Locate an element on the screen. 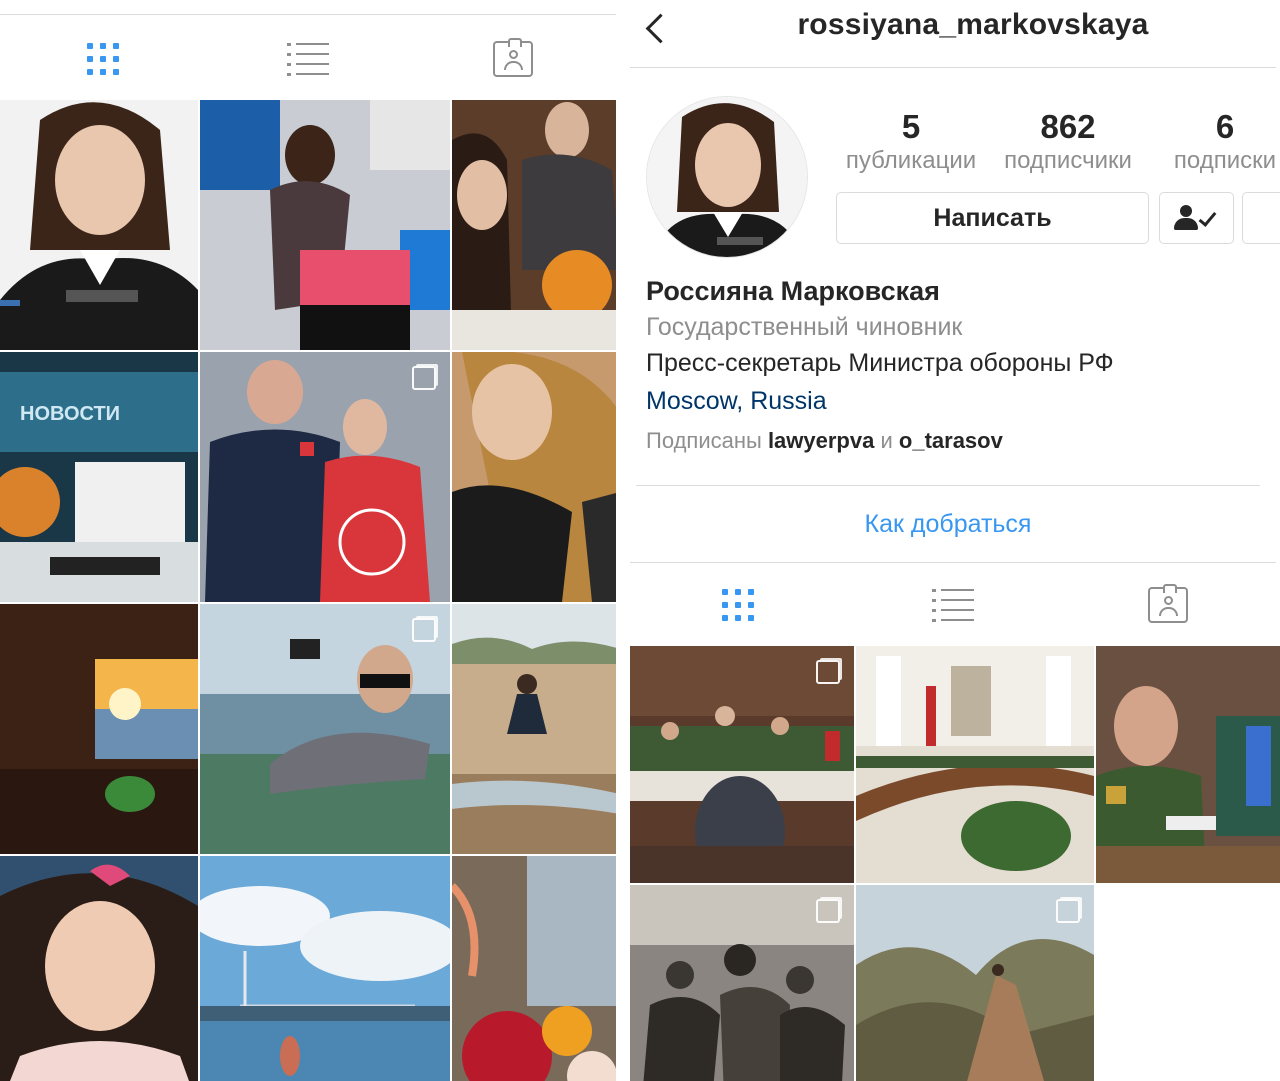  following-button is located at coordinates (1196, 218).